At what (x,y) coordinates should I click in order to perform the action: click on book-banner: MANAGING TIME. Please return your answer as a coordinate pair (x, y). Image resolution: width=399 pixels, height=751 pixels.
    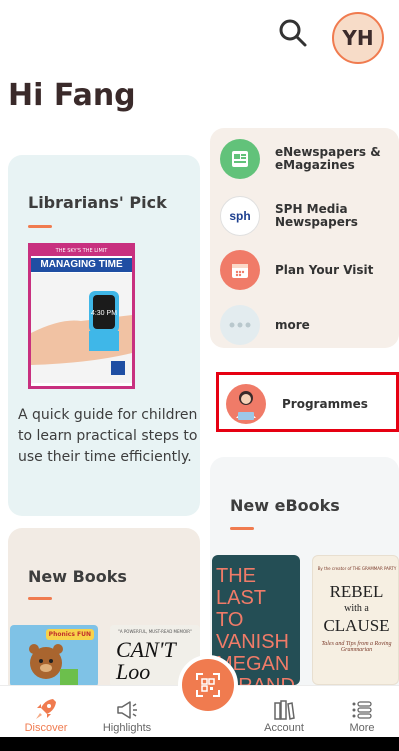
    Looking at the image, I should click on (81, 265).